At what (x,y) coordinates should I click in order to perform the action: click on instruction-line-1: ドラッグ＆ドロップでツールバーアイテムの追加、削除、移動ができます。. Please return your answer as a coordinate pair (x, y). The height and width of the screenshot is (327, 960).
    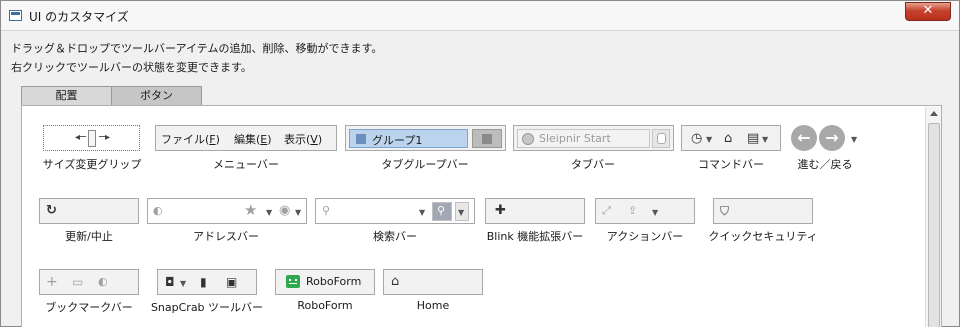
    Looking at the image, I should click on (197, 48).